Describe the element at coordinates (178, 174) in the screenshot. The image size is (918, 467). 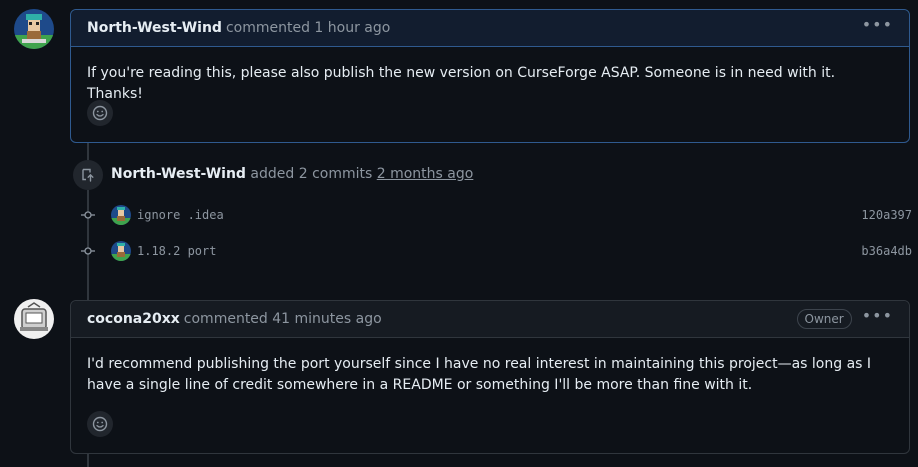
I see `event-author-link: North-West-Wind` at that location.